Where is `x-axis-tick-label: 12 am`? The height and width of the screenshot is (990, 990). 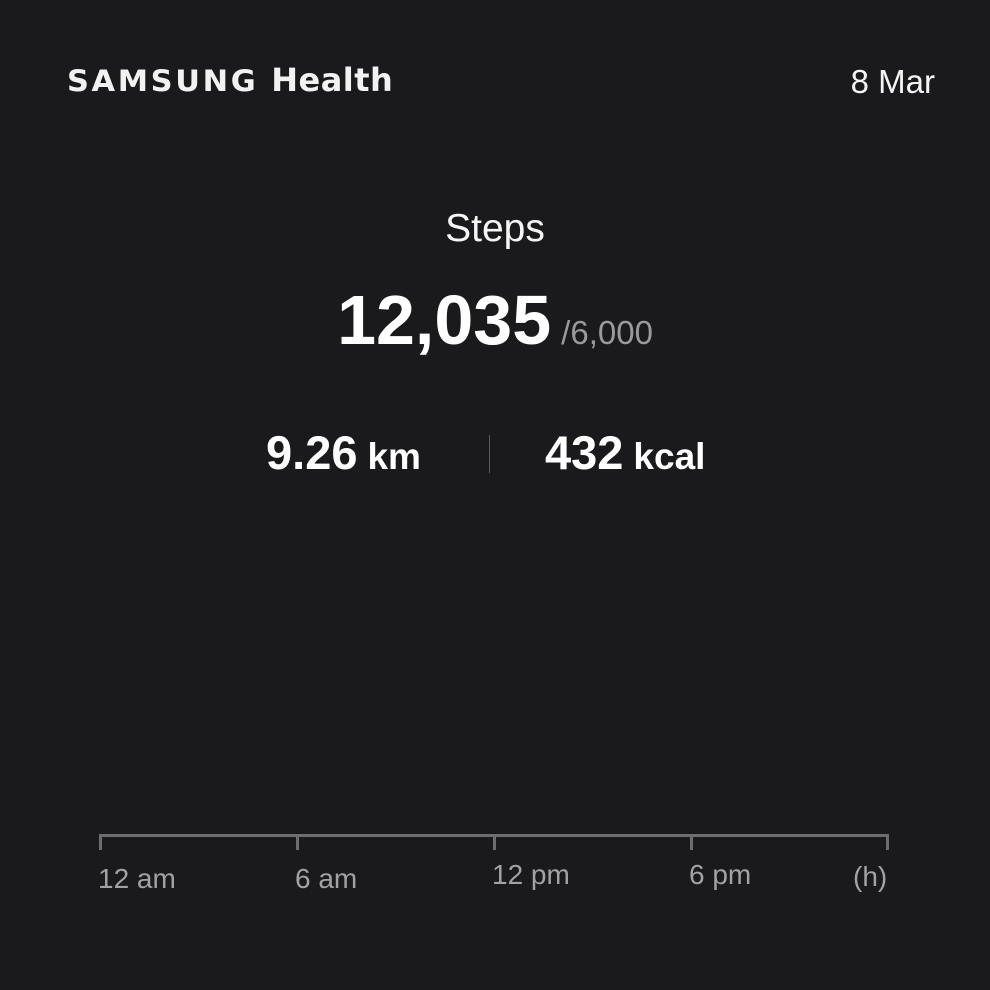
x-axis-tick-label: 12 am is located at coordinates (137, 878).